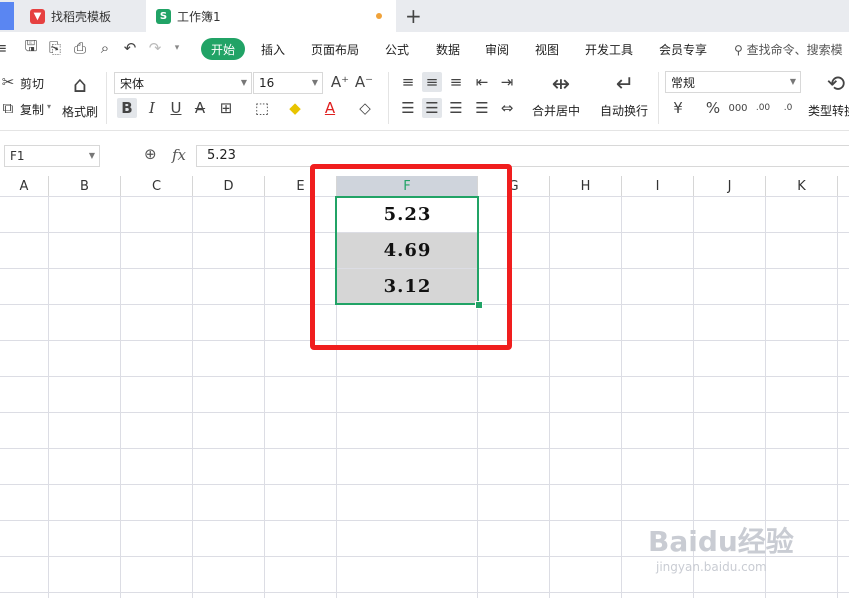 The image size is (849, 598). Describe the element at coordinates (155, 48) in the screenshot. I see `redo-icon: ↷` at that location.